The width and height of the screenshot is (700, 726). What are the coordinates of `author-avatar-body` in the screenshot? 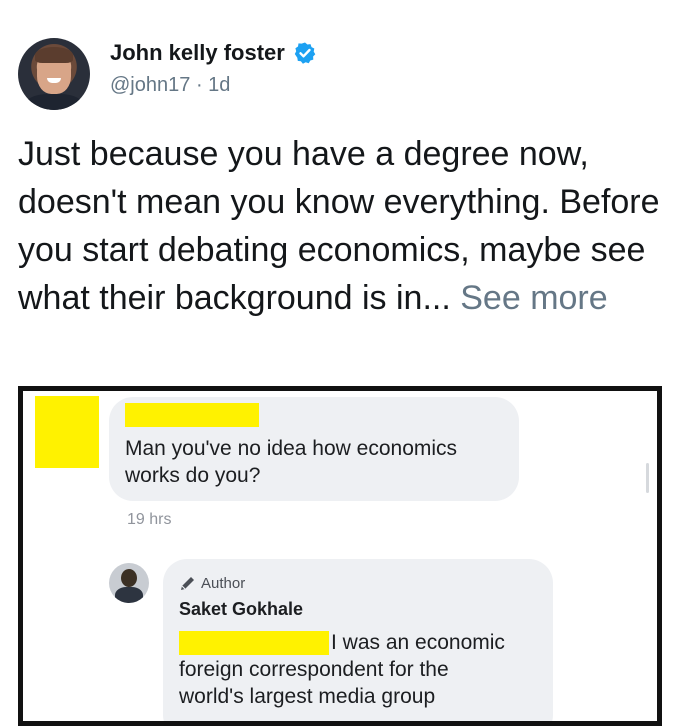 It's located at (129, 595).